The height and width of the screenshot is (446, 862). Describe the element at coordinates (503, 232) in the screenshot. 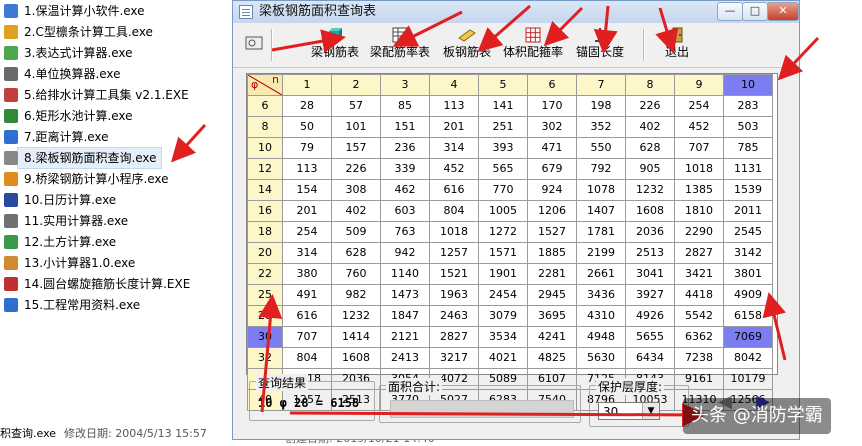

I see `area-cell: 1272` at that location.